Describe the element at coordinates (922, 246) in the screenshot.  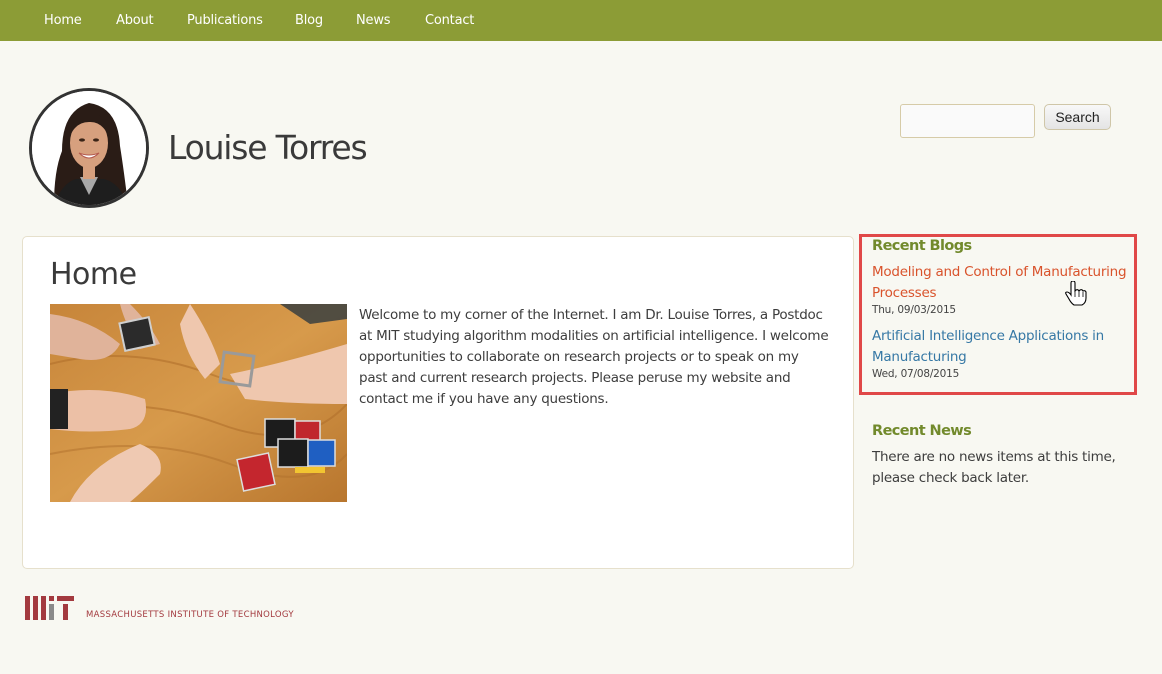
I see `recent-blogs-title: Recent Blogs` at that location.